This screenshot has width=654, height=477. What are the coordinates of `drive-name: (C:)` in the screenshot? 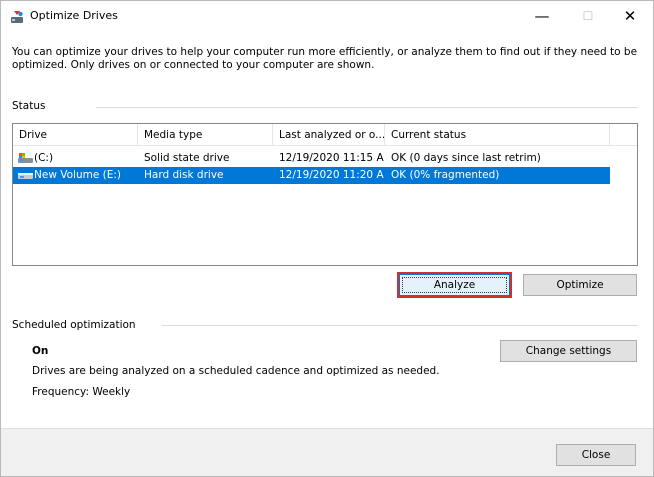 It's located at (44, 158).